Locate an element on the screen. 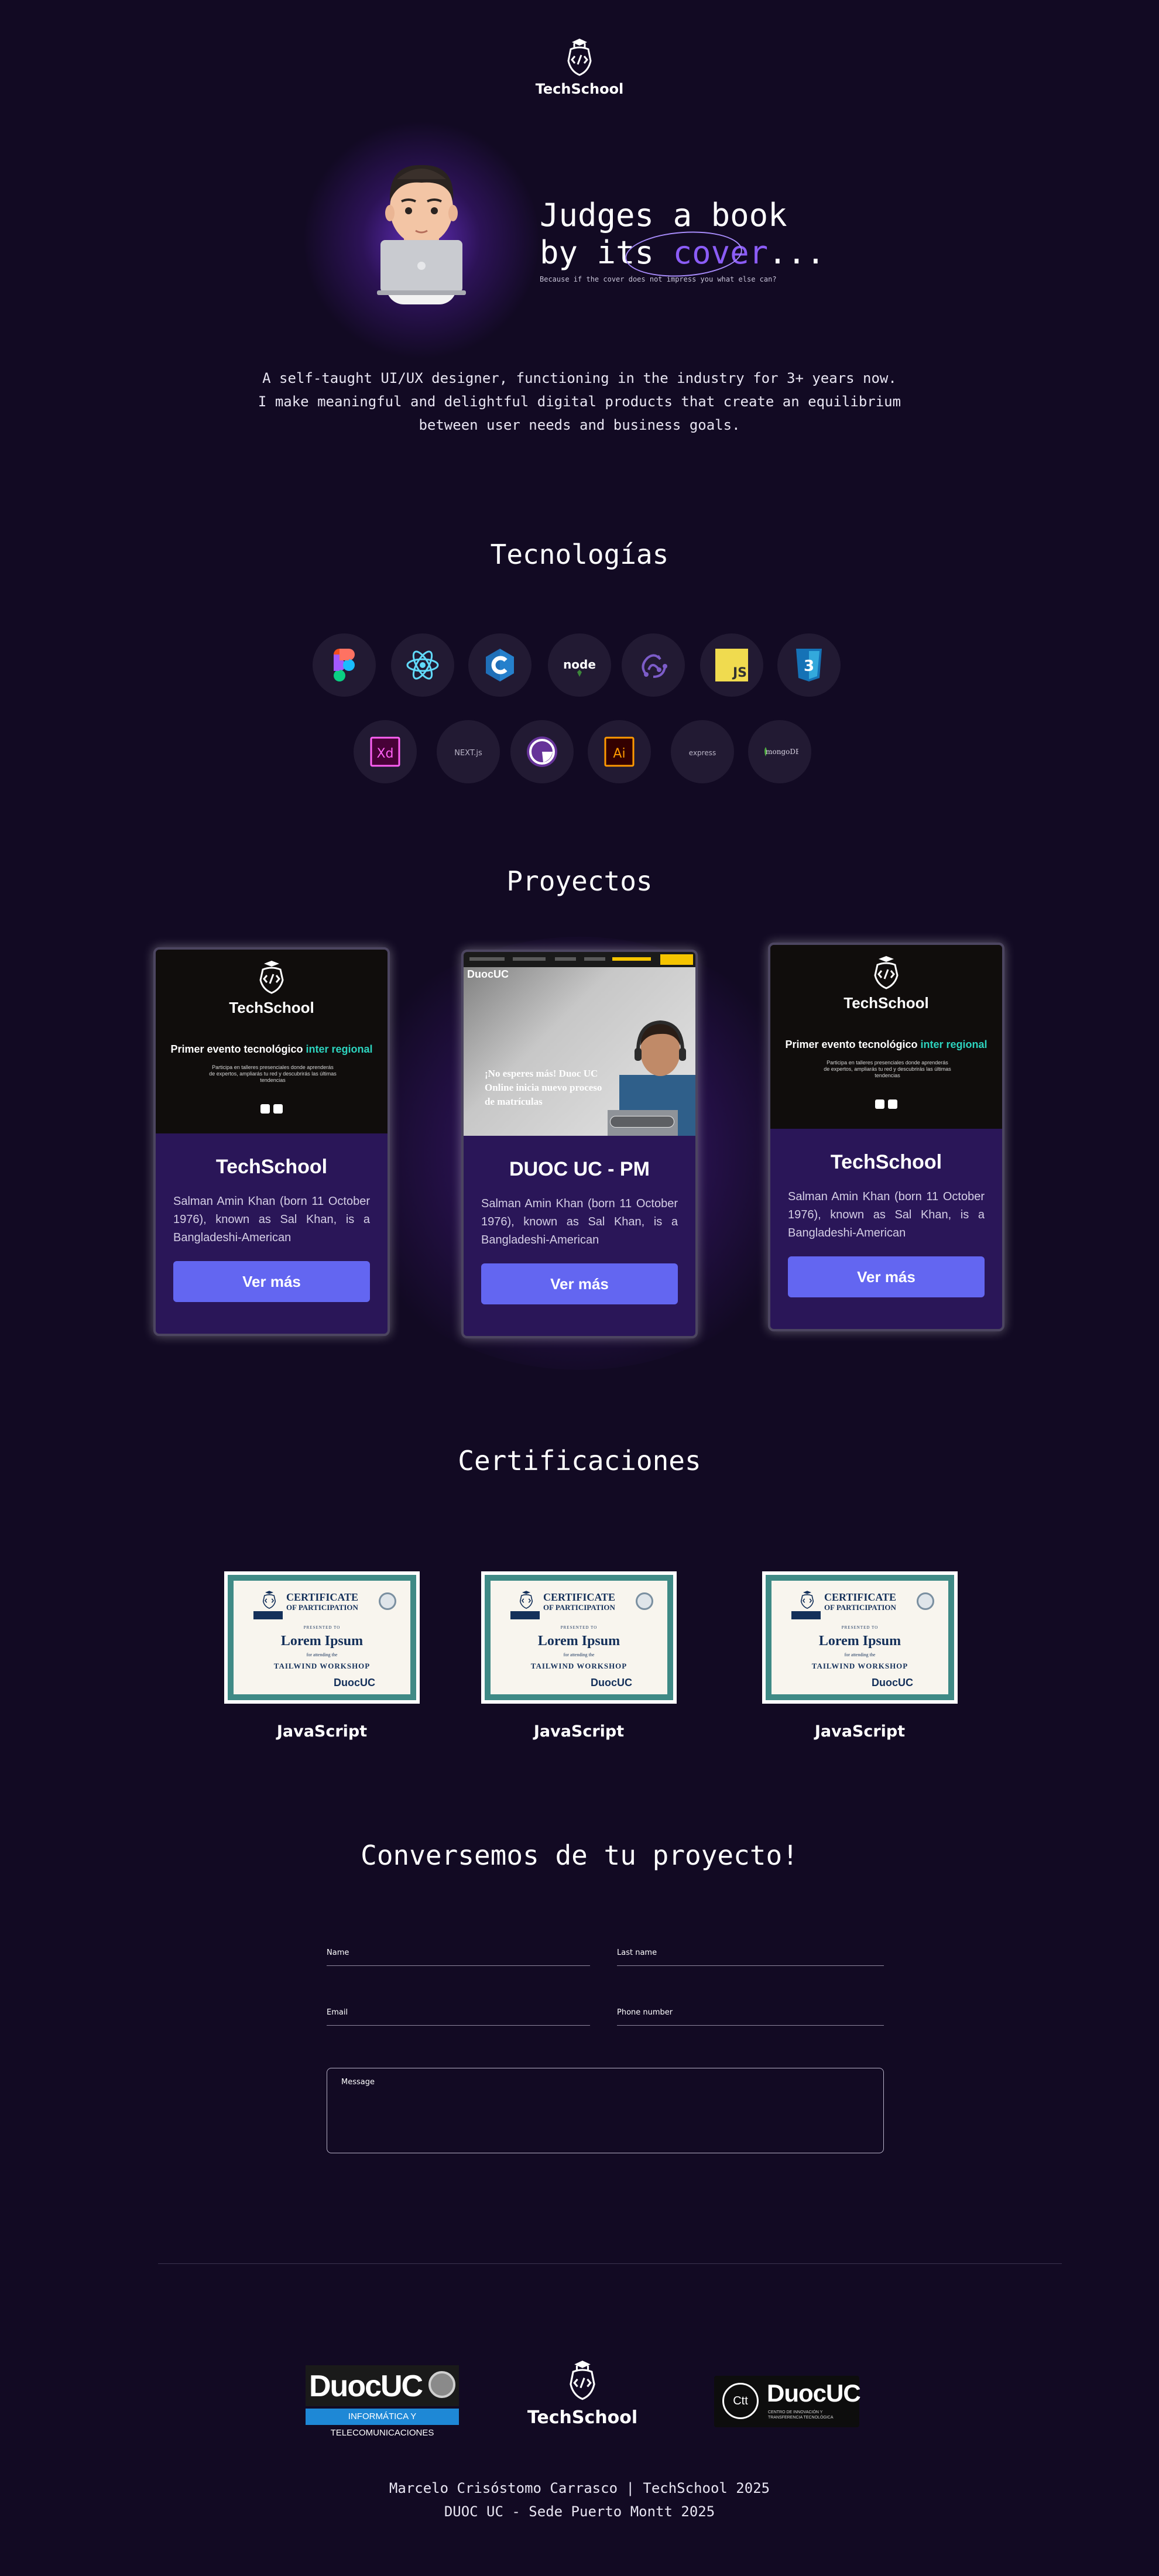 The image size is (1159, 2576). avatar-memoji is located at coordinates (422, 234).